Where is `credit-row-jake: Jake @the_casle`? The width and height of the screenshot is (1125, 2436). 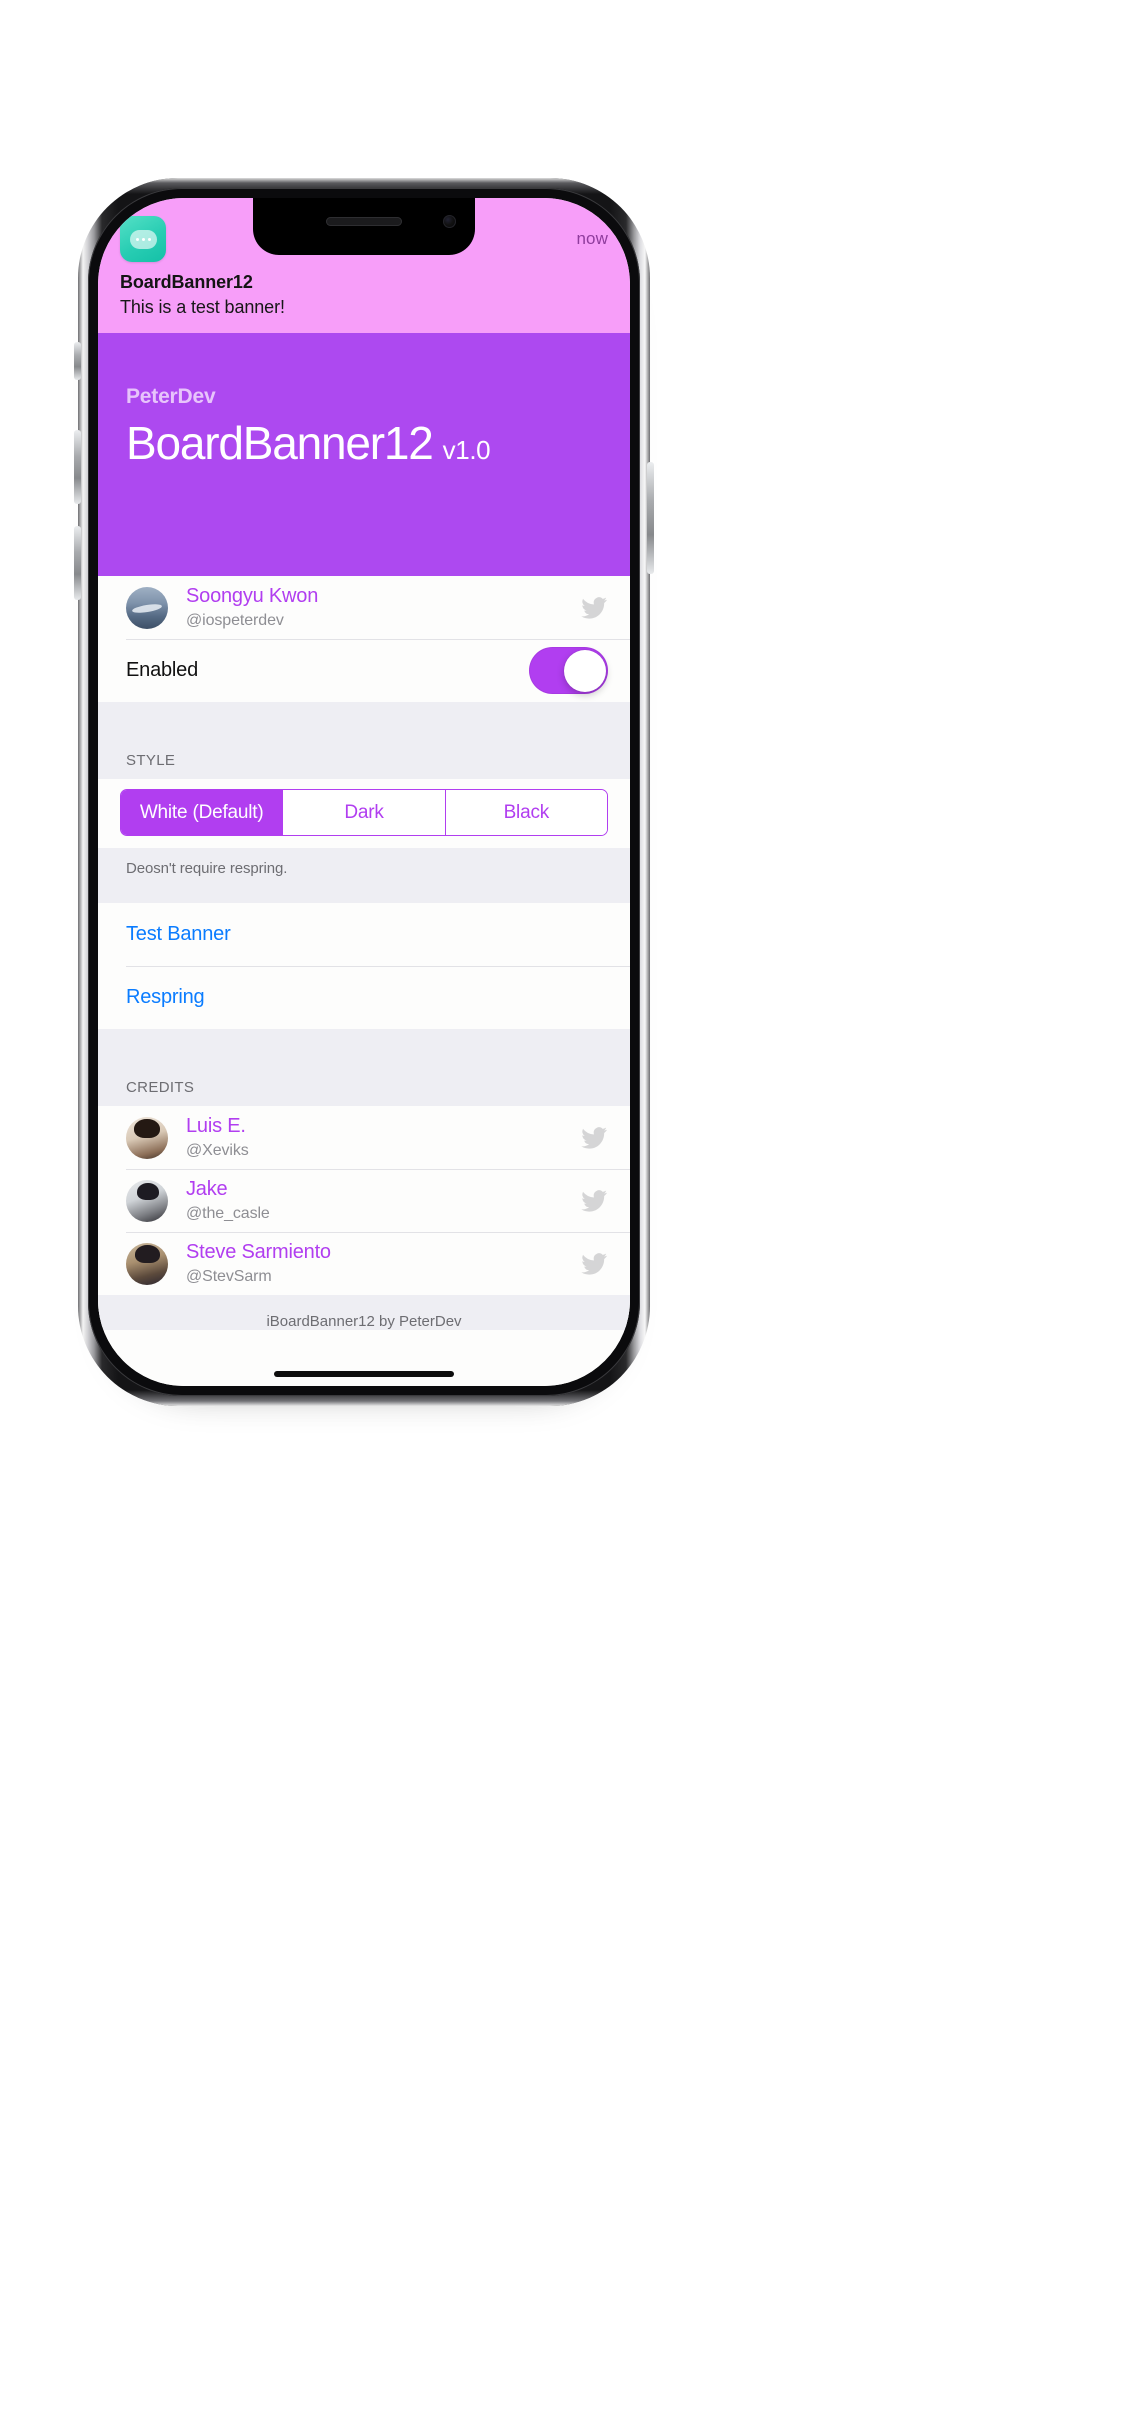
credit-row-jake: Jake @the_casle is located at coordinates (364, 1200).